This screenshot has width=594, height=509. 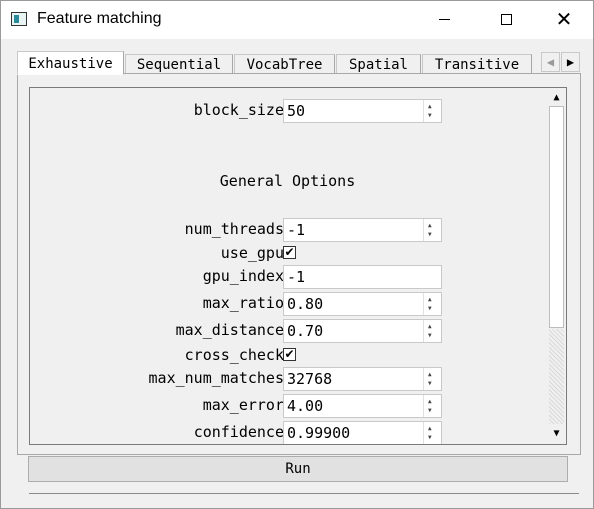 What do you see at coordinates (477, 64) in the screenshot?
I see `tab-transitive: Transitive` at bounding box center [477, 64].